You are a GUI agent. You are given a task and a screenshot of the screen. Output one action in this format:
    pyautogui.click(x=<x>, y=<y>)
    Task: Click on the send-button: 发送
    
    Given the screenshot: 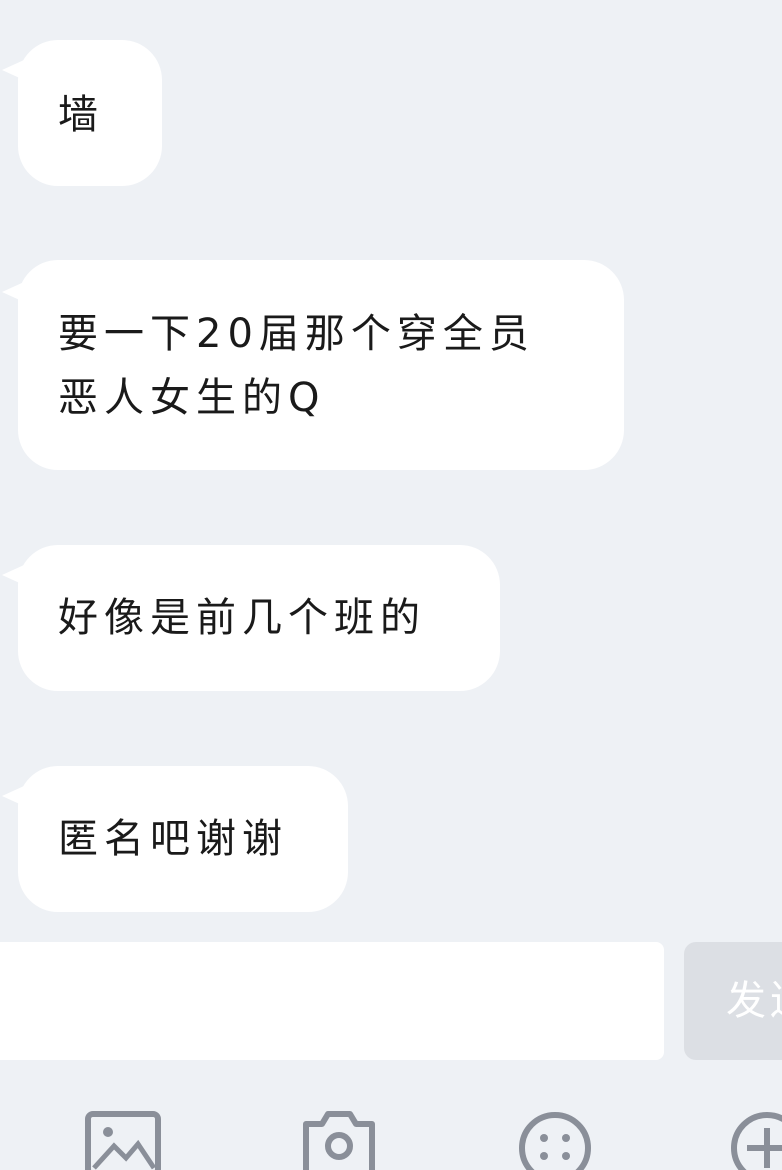 What is the action you would take?
    pyautogui.click(x=733, y=1001)
    